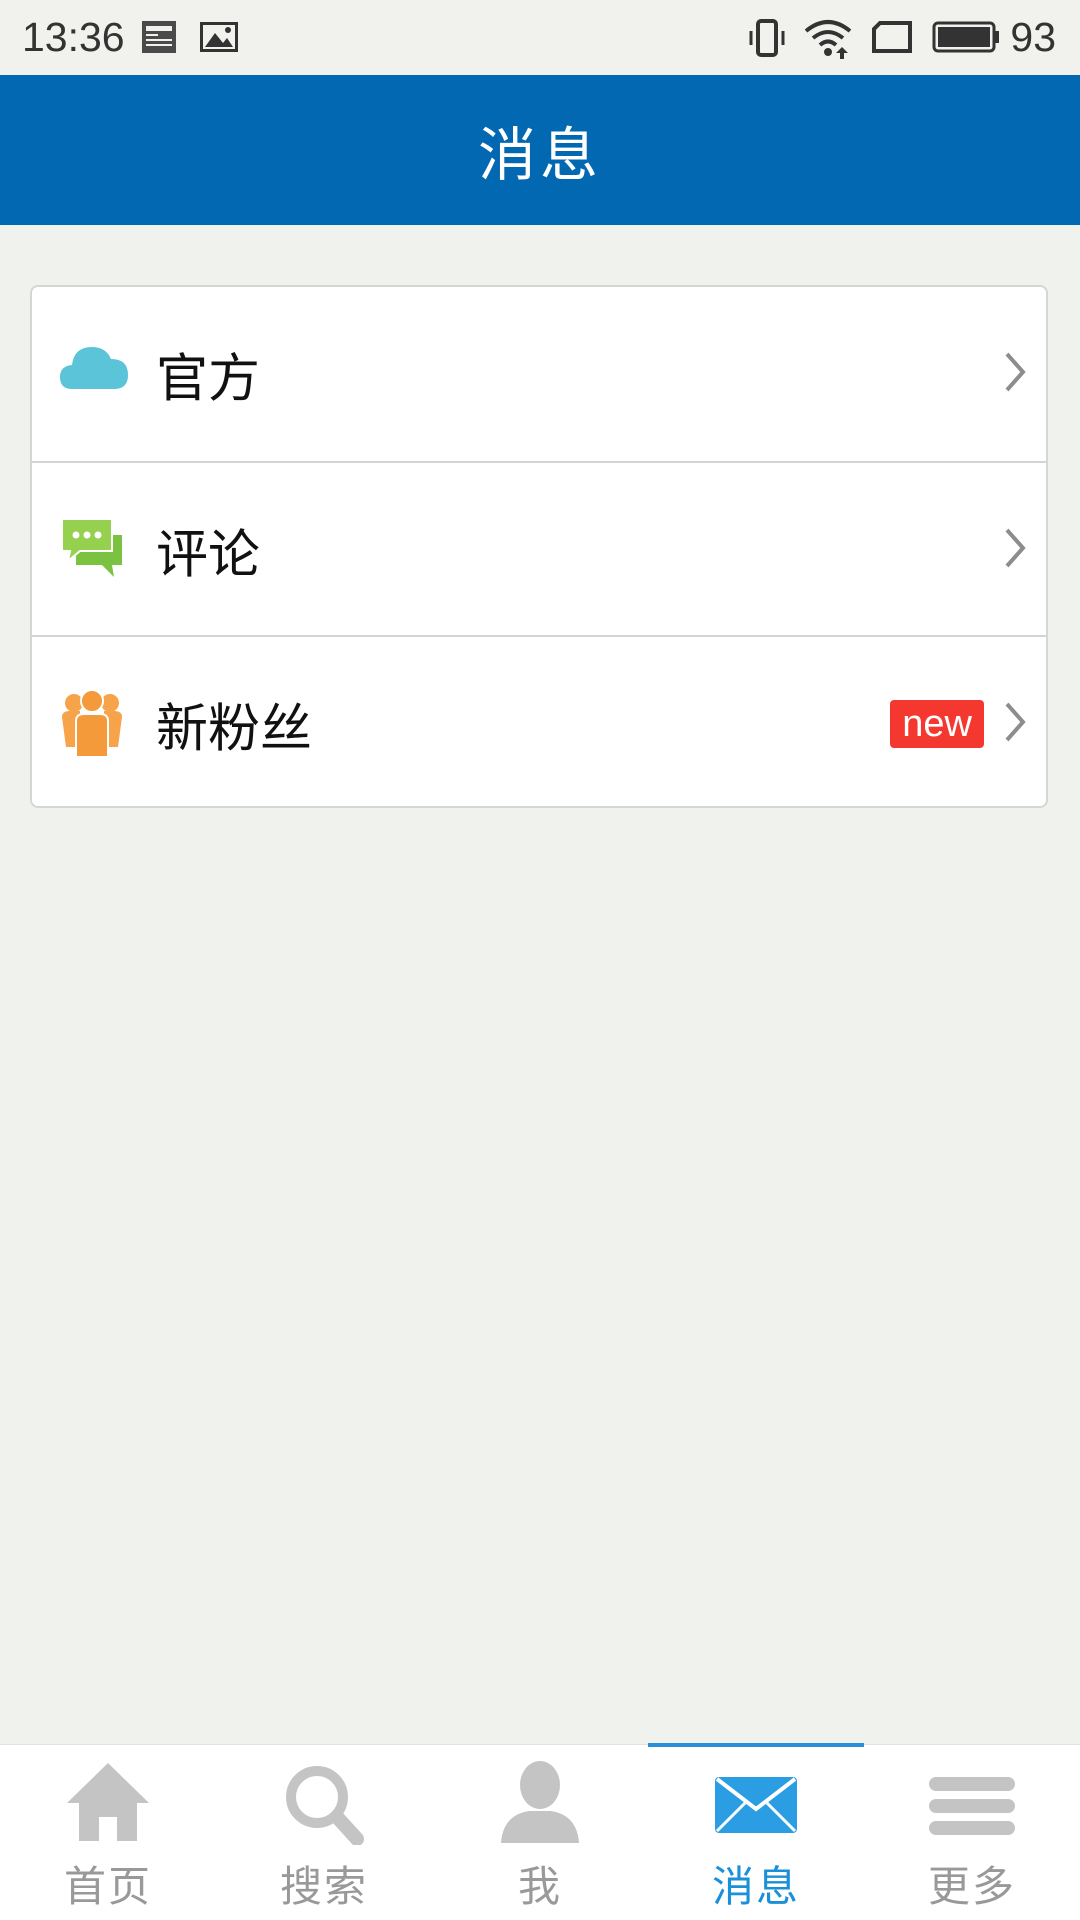 The width and height of the screenshot is (1080, 1920). I want to click on home-icon, so click(108, 1804).